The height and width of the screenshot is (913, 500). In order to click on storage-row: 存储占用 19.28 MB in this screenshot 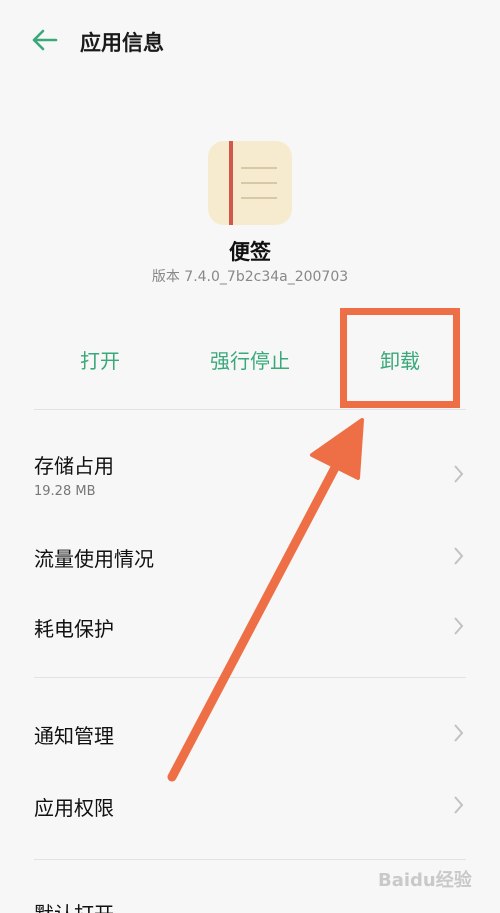, I will do `click(250, 475)`.